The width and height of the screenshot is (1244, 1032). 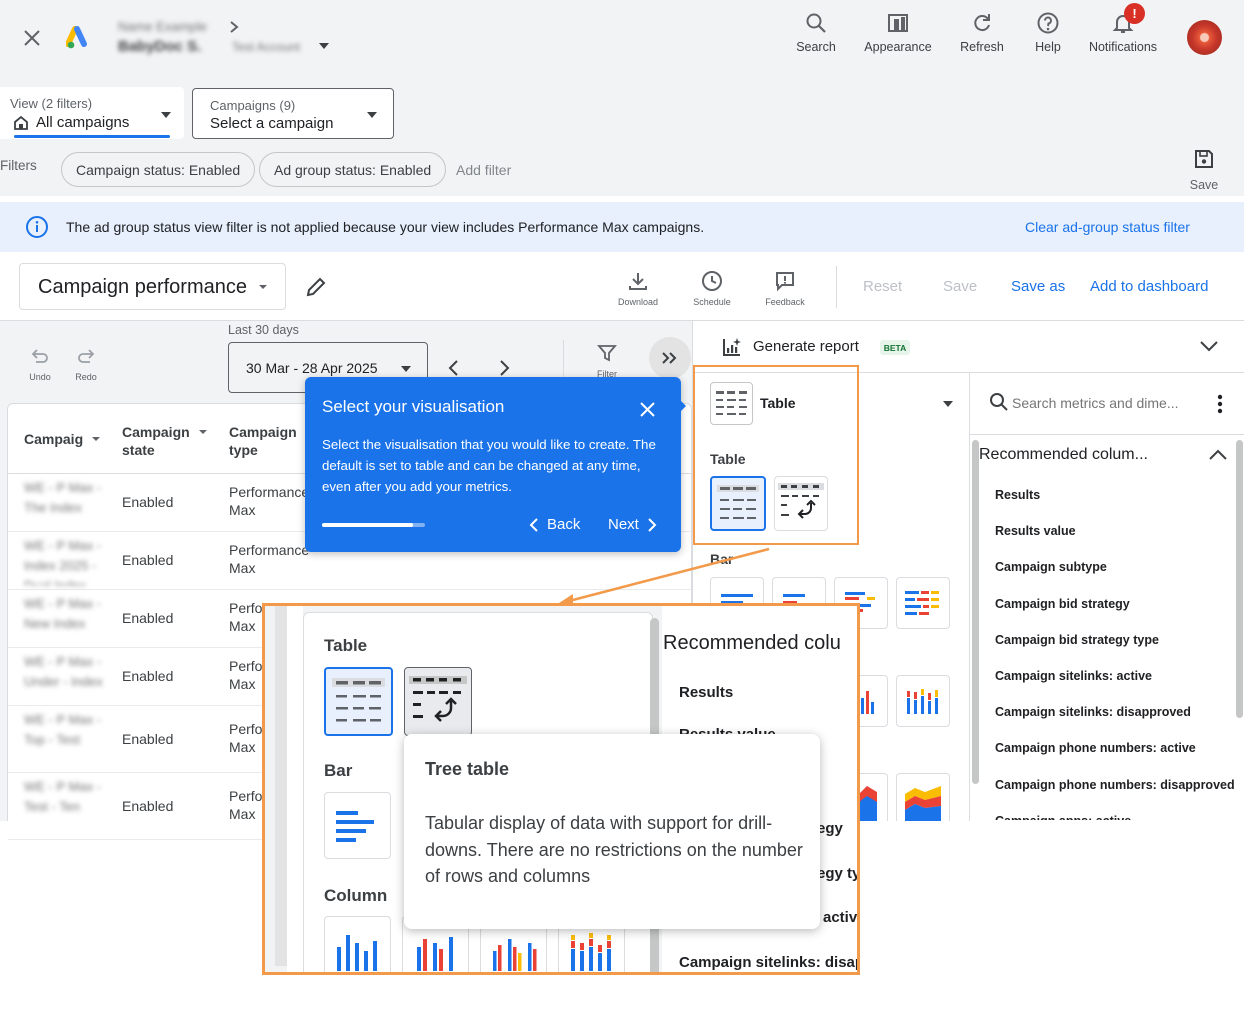 What do you see at coordinates (265, 441) in the screenshot?
I see `column-header-type: Campaign type` at bounding box center [265, 441].